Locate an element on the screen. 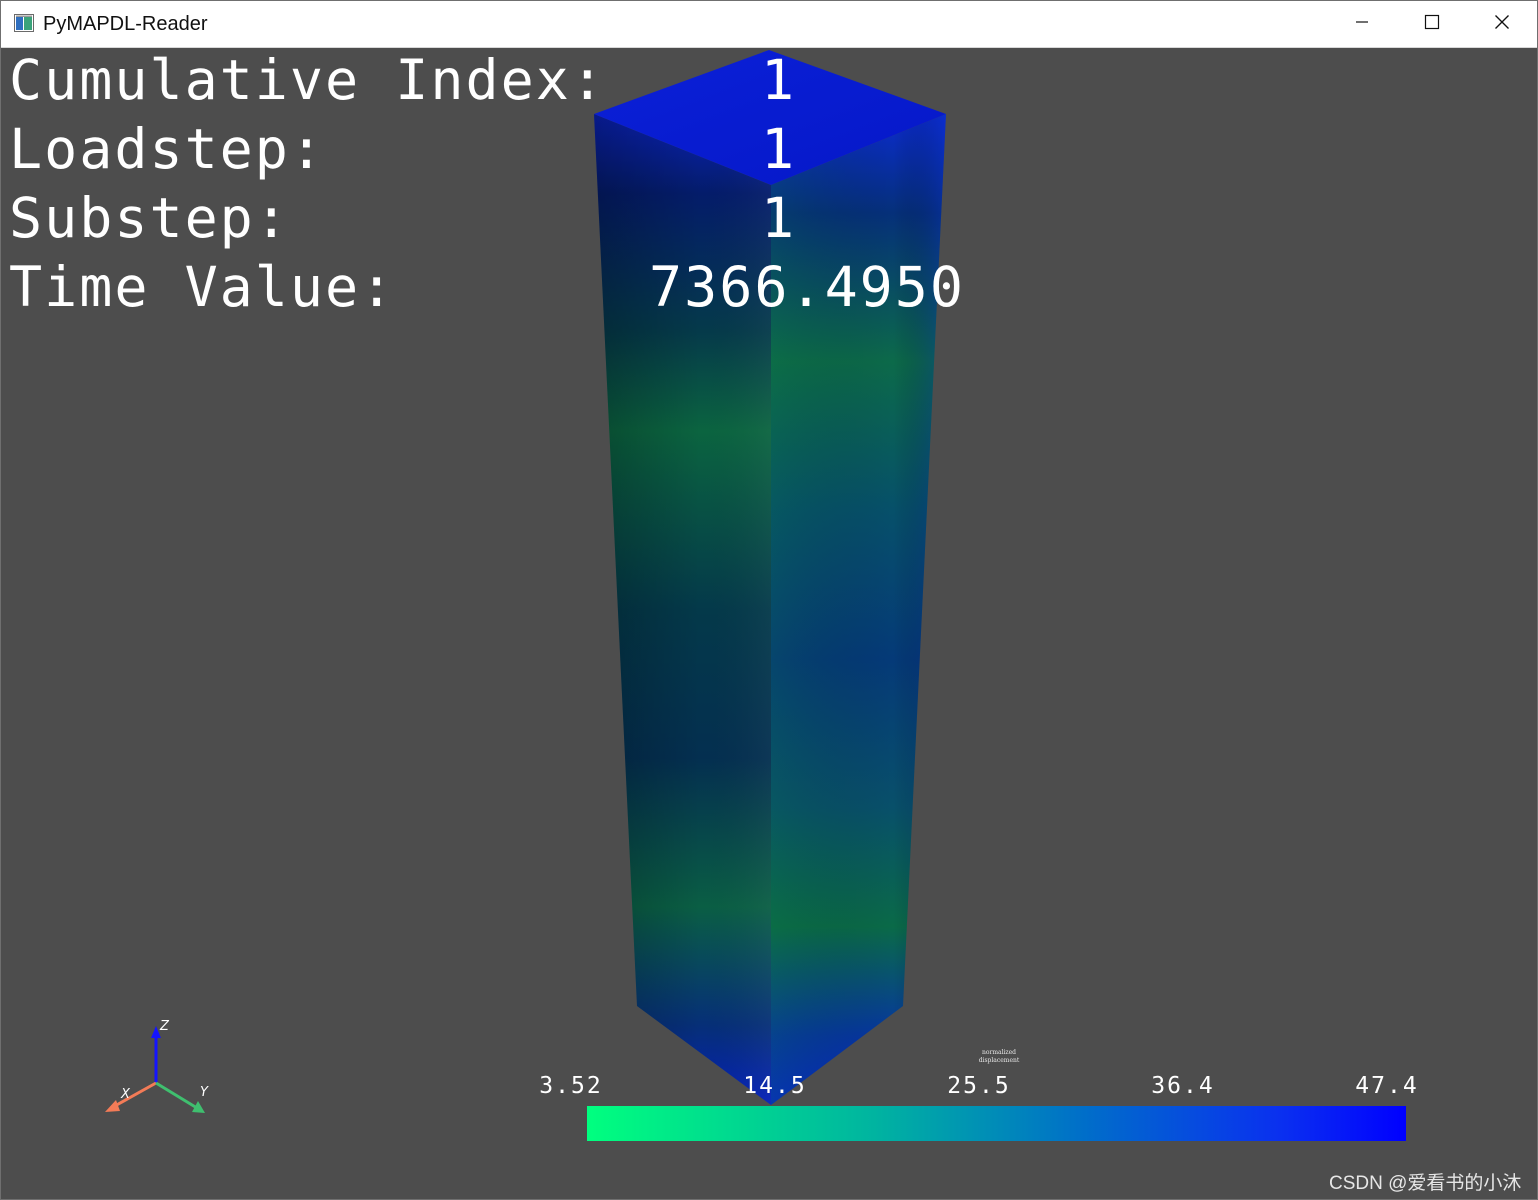 This screenshot has height=1200, width=1538. close-button is located at coordinates (1502, 24).